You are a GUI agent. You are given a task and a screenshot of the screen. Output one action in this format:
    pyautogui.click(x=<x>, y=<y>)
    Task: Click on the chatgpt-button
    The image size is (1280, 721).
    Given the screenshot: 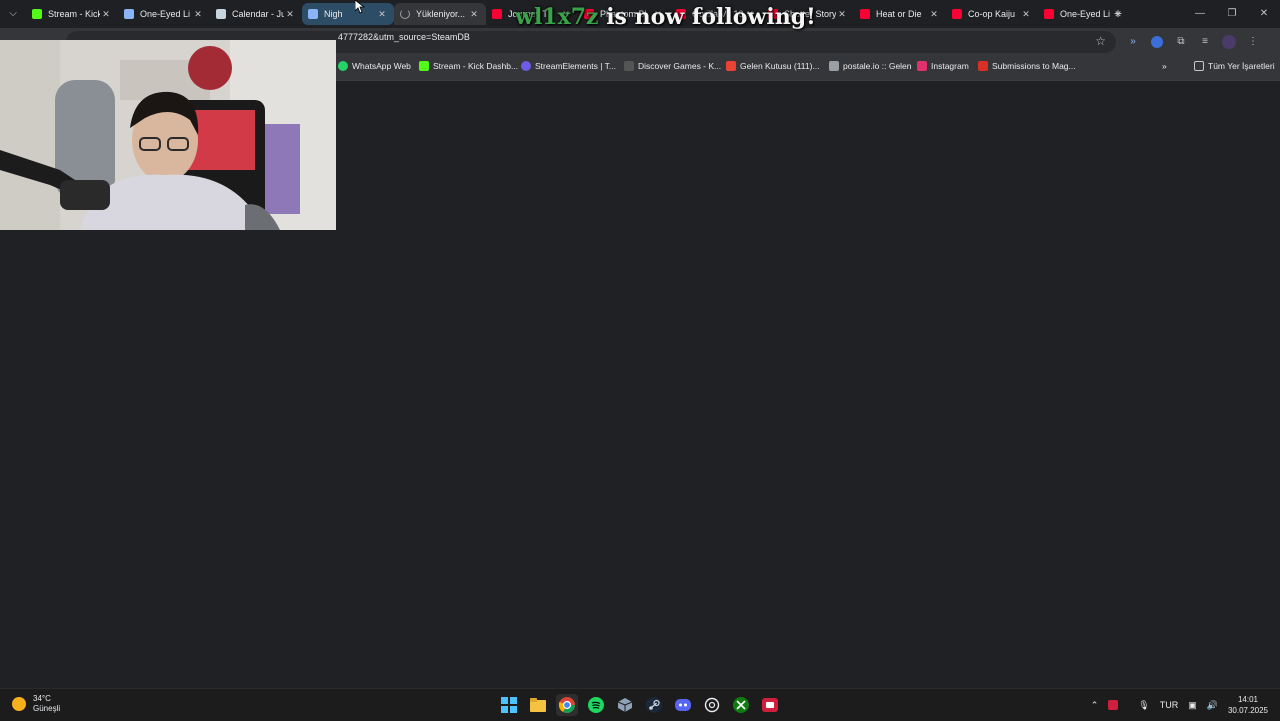 What is the action you would take?
    pyautogui.click(x=712, y=705)
    